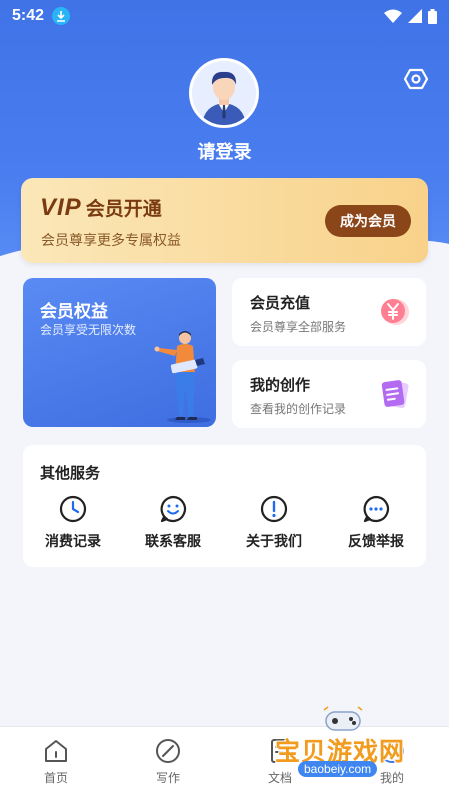 This screenshot has width=449, height=798. I want to click on download-icon, so click(61, 16).